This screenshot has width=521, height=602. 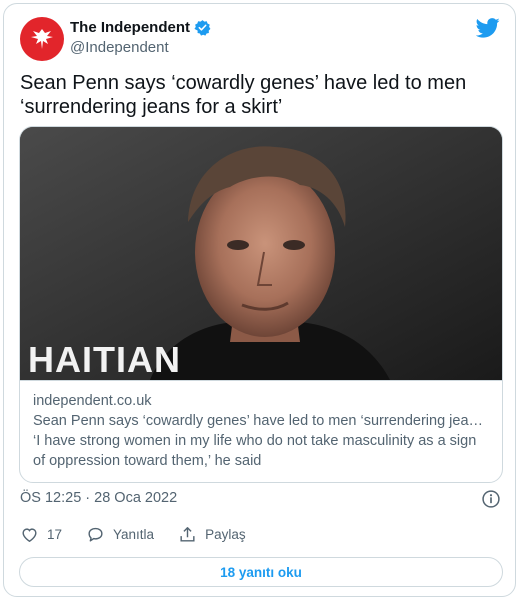 What do you see at coordinates (134, 534) in the screenshot?
I see `reply-label: Yanıtla` at bounding box center [134, 534].